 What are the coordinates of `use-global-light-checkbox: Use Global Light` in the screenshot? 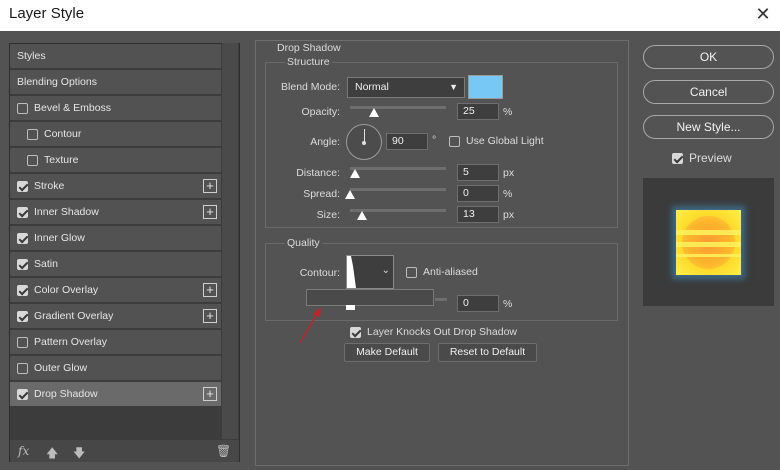 It's located at (496, 141).